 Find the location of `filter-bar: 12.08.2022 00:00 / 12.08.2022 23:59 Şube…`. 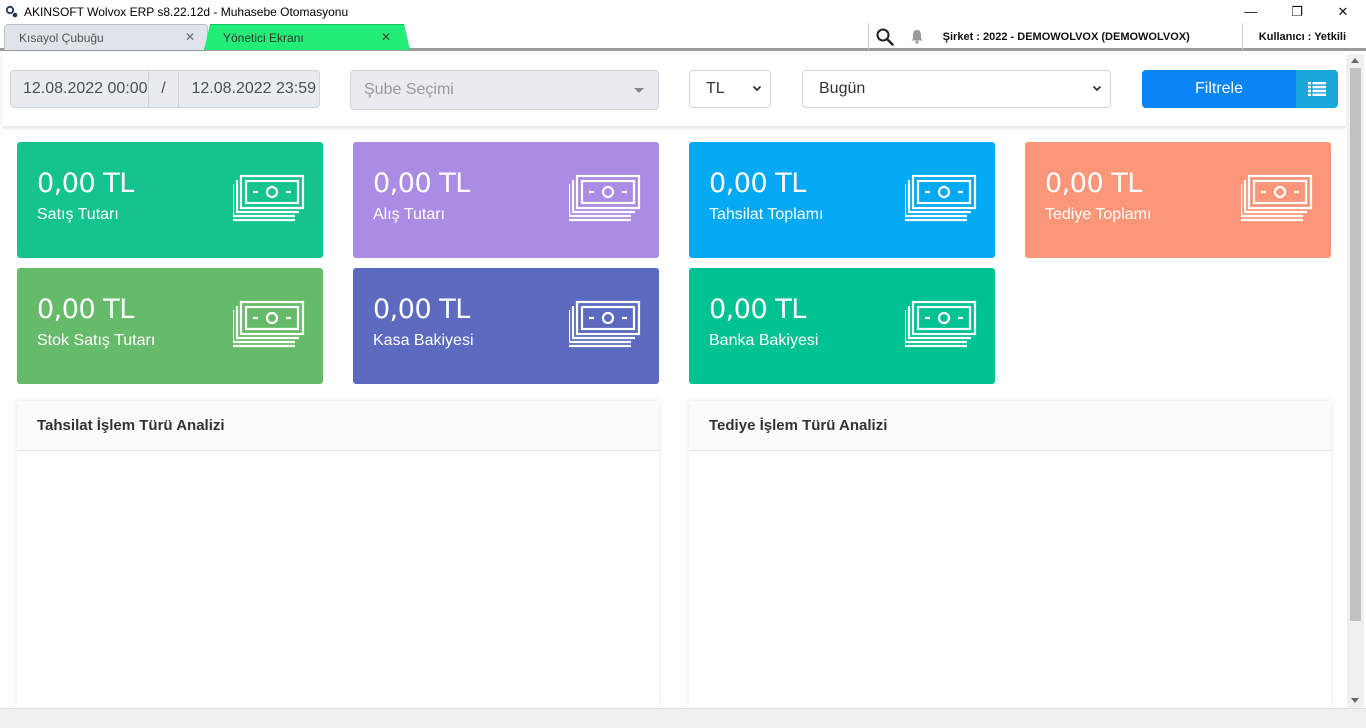

filter-bar: 12.08.2022 00:00 / 12.08.2022 23:59 Şube… is located at coordinates (674, 90).